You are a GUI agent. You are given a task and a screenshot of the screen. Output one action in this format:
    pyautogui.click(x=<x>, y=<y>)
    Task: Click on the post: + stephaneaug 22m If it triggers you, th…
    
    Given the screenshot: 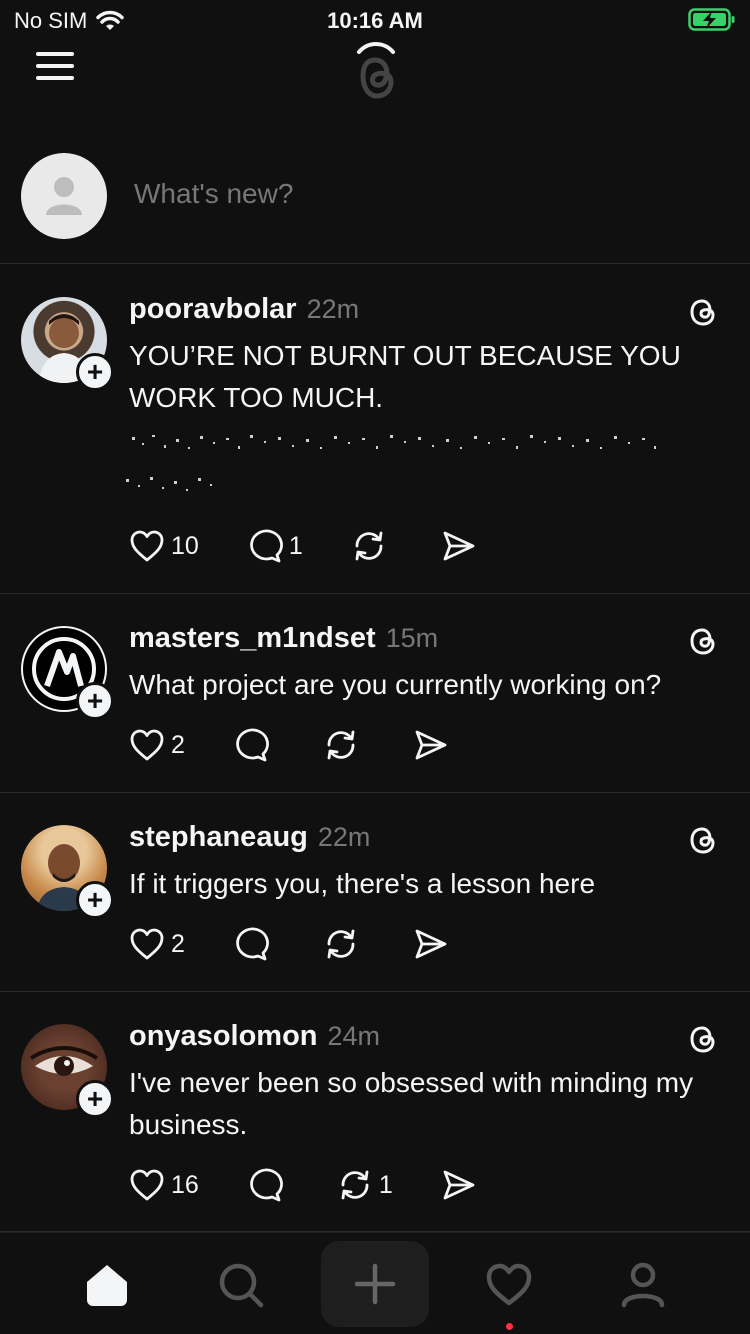 What is the action you would take?
    pyautogui.click(x=375, y=892)
    